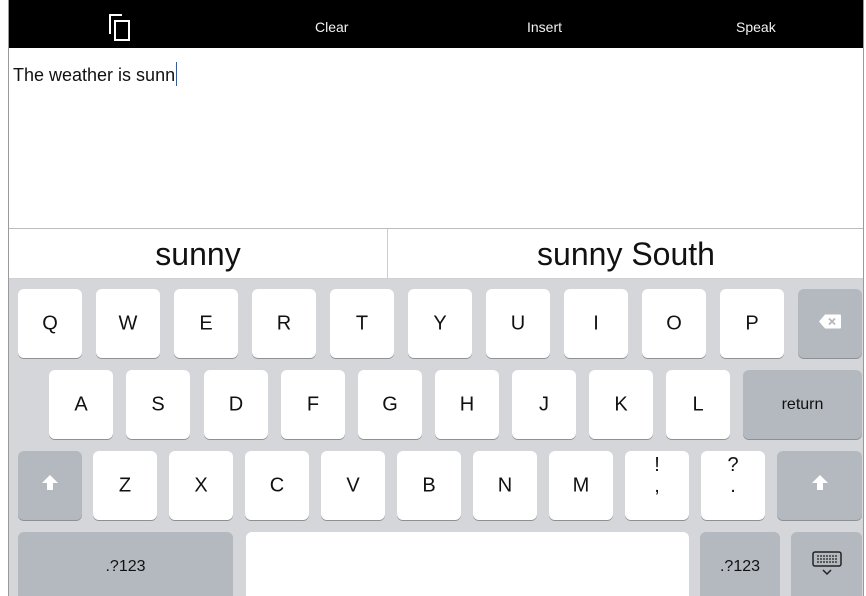 The image size is (866, 596). I want to click on hide-keyboard-icon, so click(826, 567).